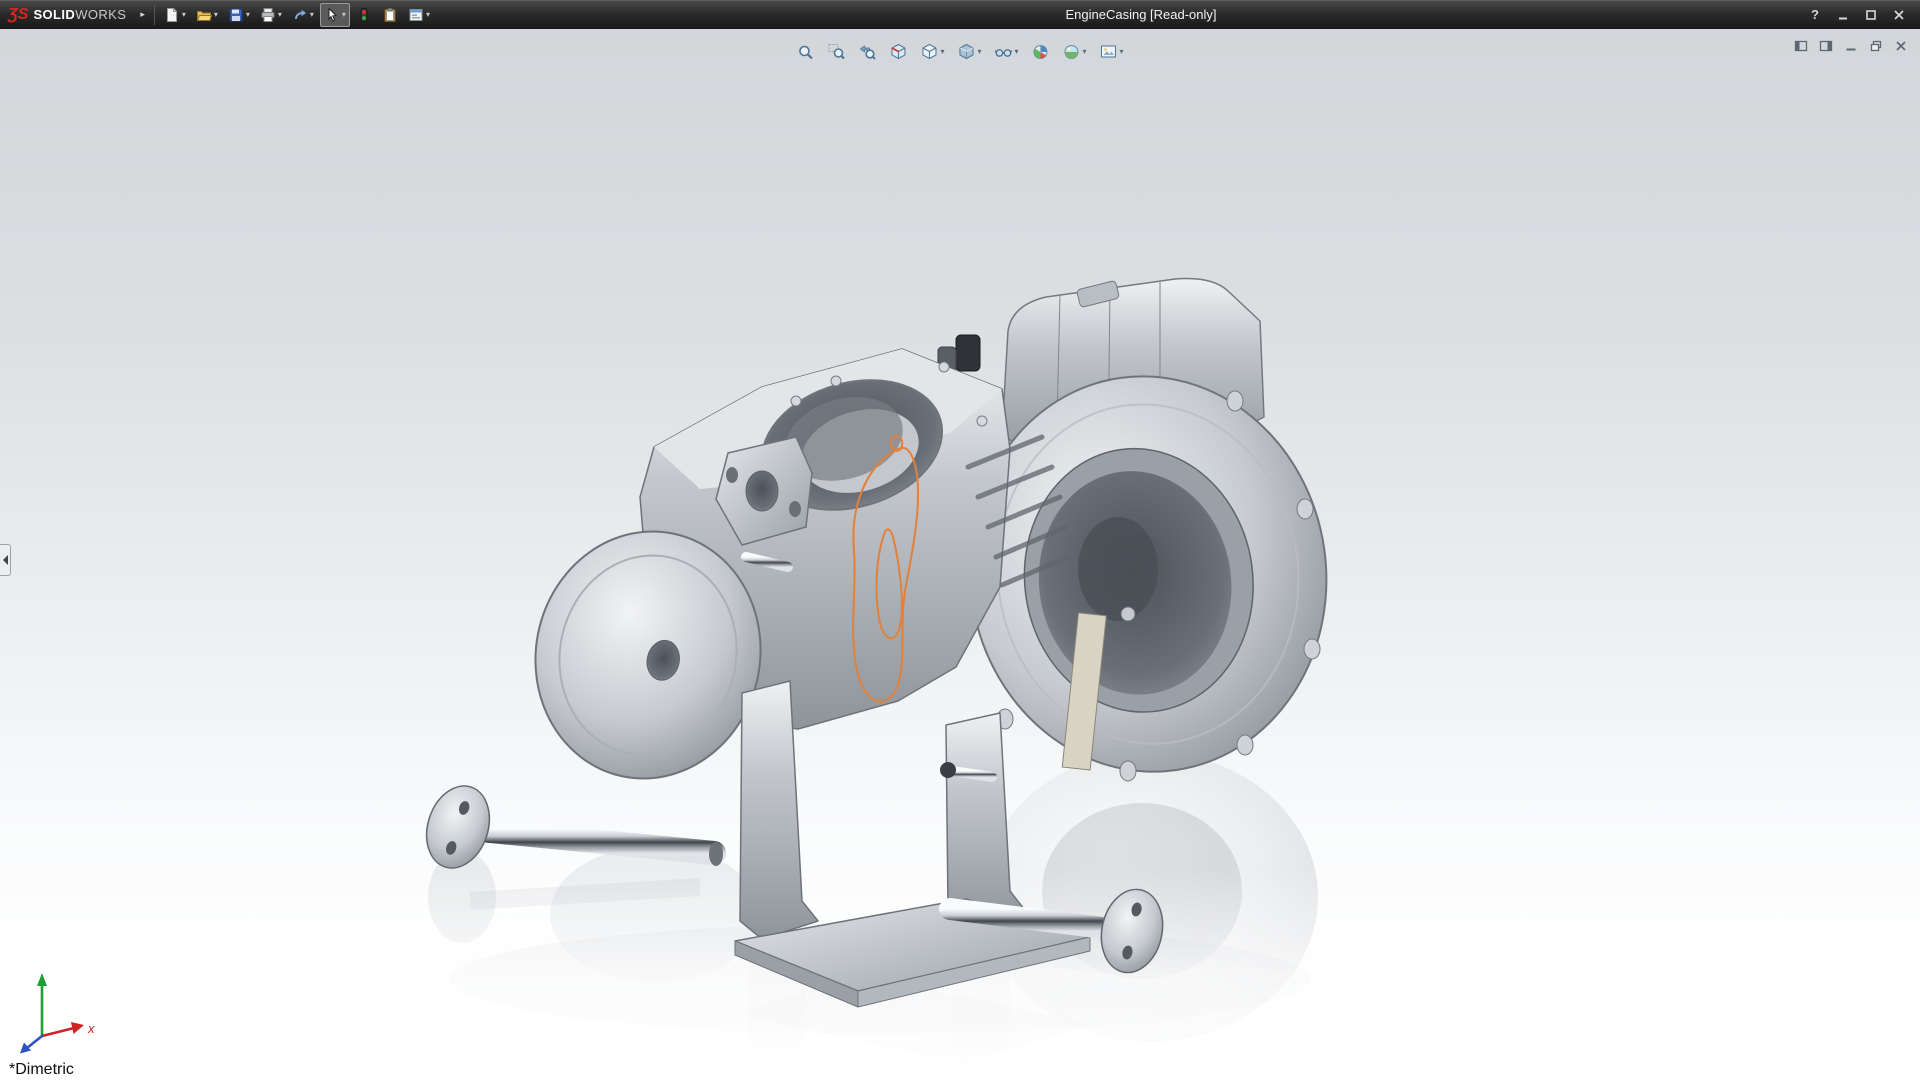 The image size is (1920, 1080). Describe the element at coordinates (1815, 15) in the screenshot. I see `help-button: ?` at that location.